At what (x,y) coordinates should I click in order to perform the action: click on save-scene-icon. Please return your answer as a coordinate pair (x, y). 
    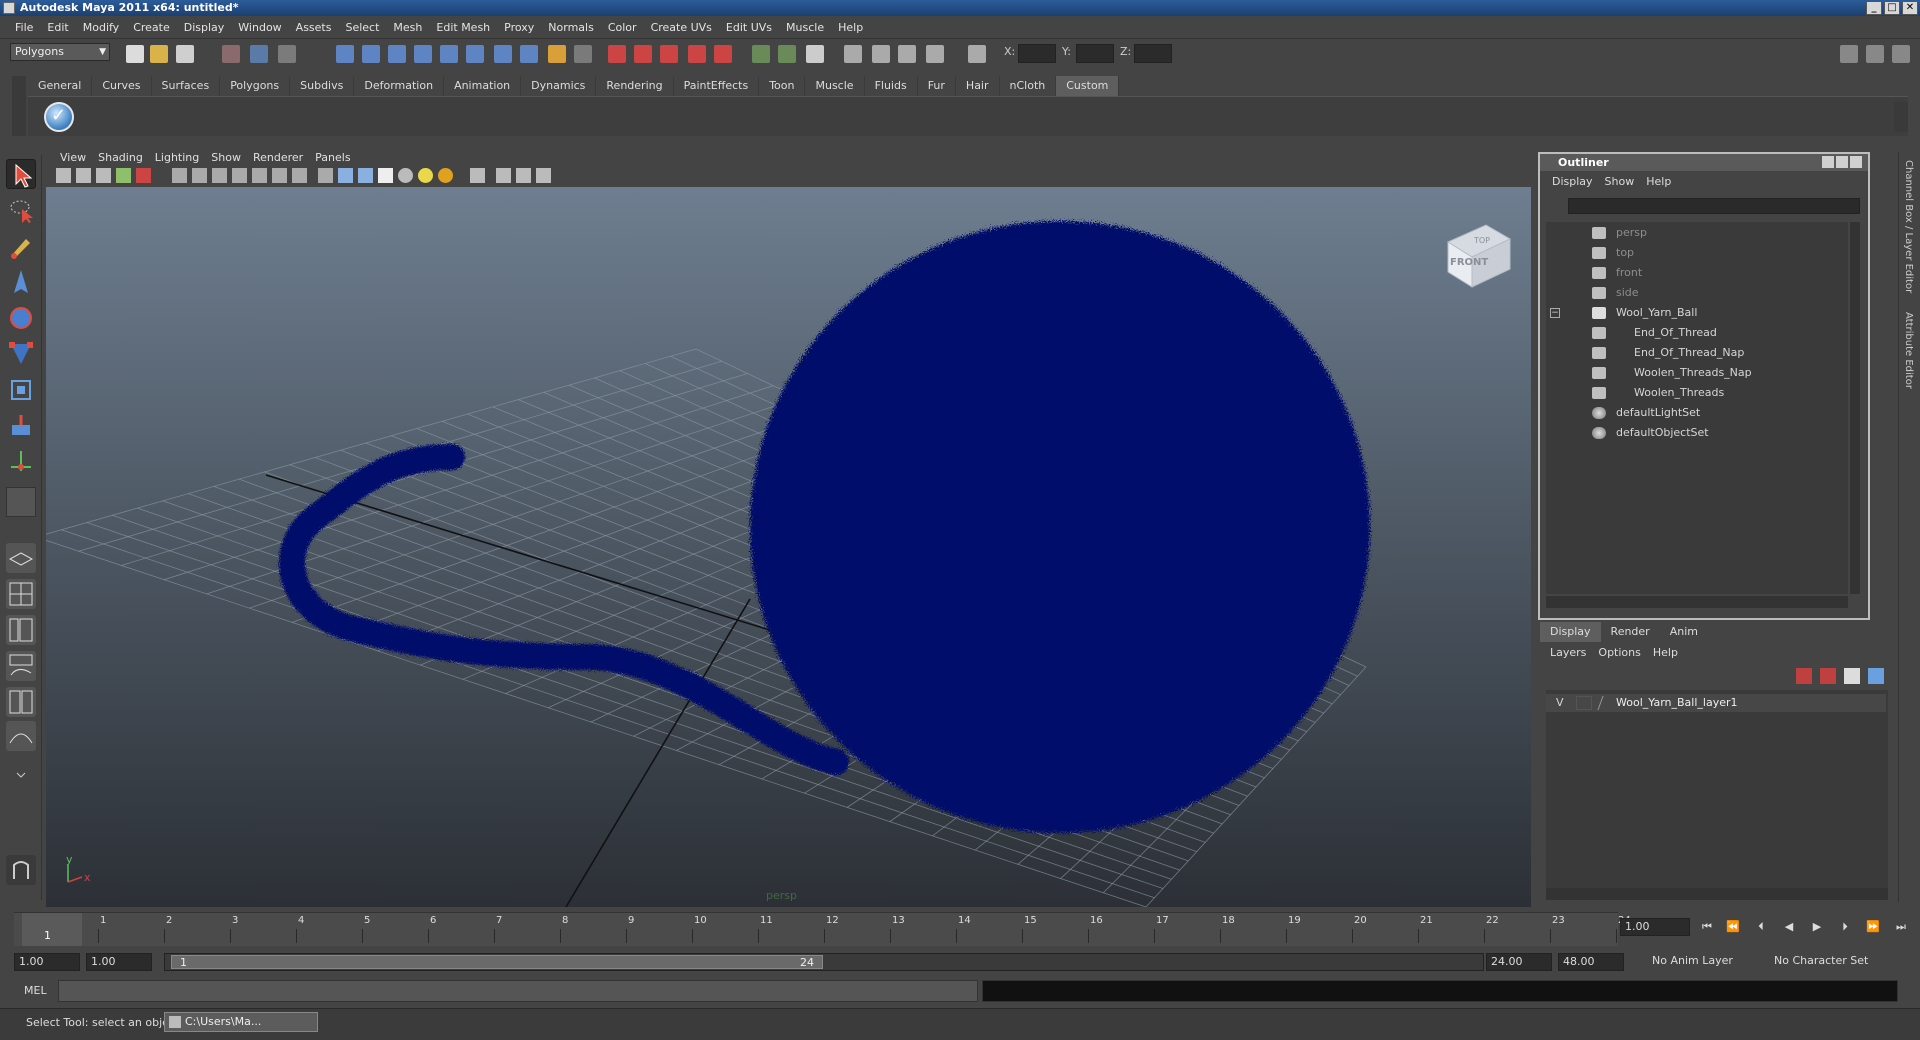
    Looking at the image, I should click on (185, 54).